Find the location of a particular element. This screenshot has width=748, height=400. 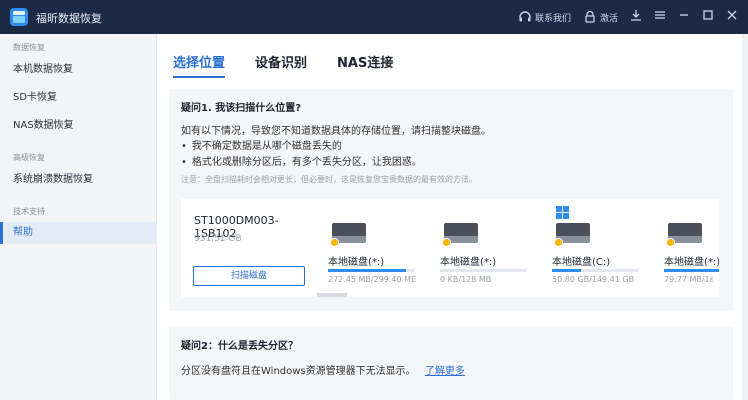

close-button is located at coordinates (732, 17).